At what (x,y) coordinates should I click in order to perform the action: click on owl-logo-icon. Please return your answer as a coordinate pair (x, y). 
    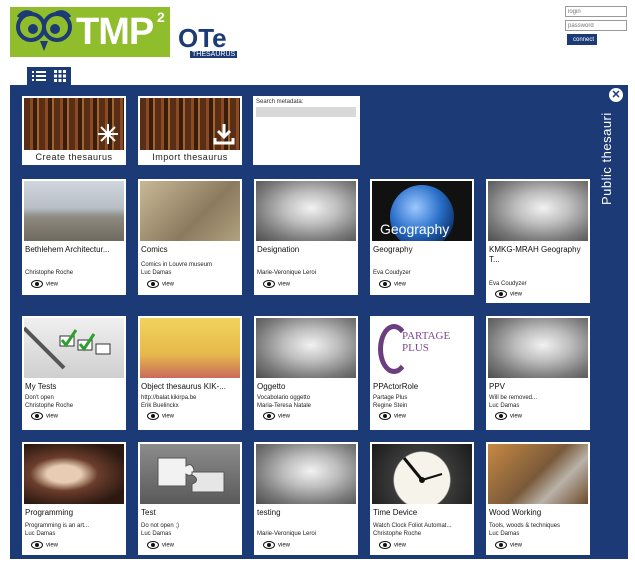
    Looking at the image, I should click on (44, 30).